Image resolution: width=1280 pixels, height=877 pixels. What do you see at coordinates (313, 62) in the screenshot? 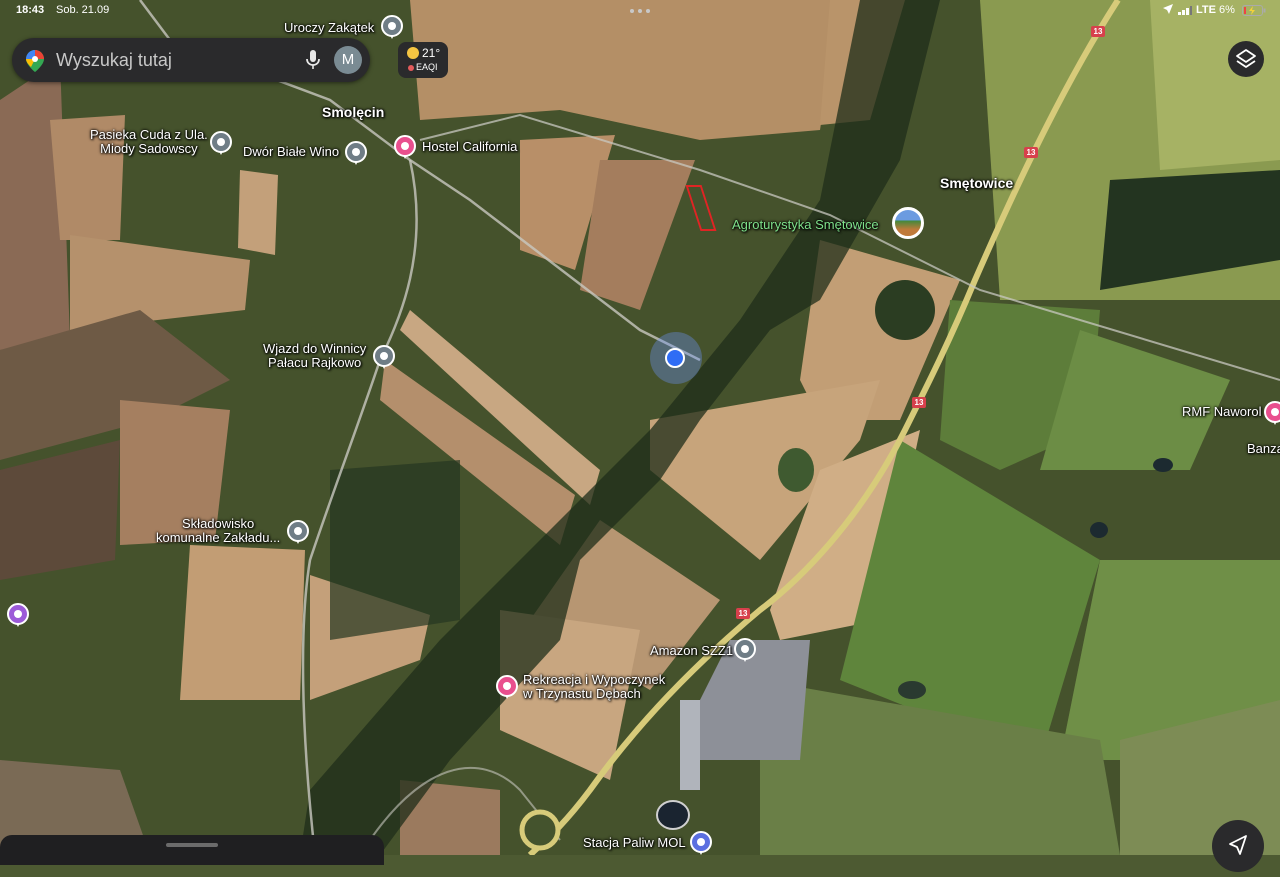
I see `microphone-icon` at bounding box center [313, 62].